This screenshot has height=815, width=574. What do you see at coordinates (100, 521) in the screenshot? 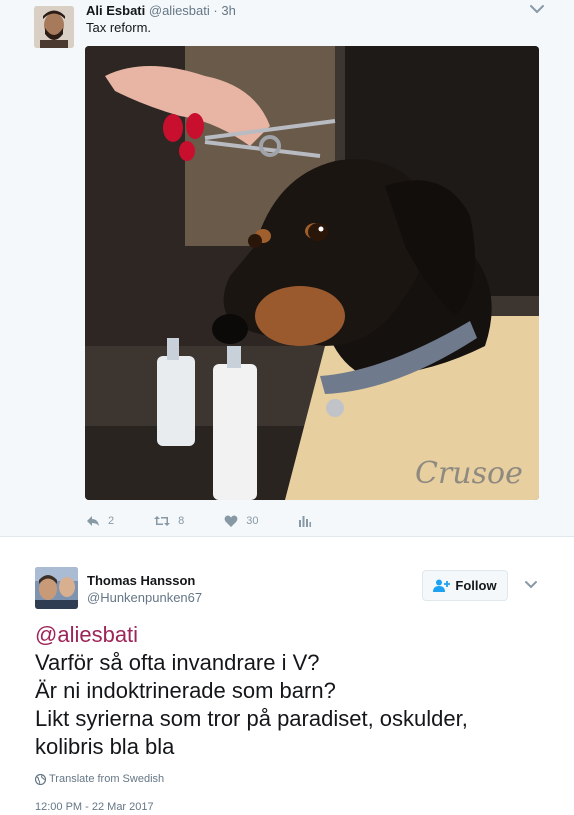
I see `reply-action: 2` at bounding box center [100, 521].